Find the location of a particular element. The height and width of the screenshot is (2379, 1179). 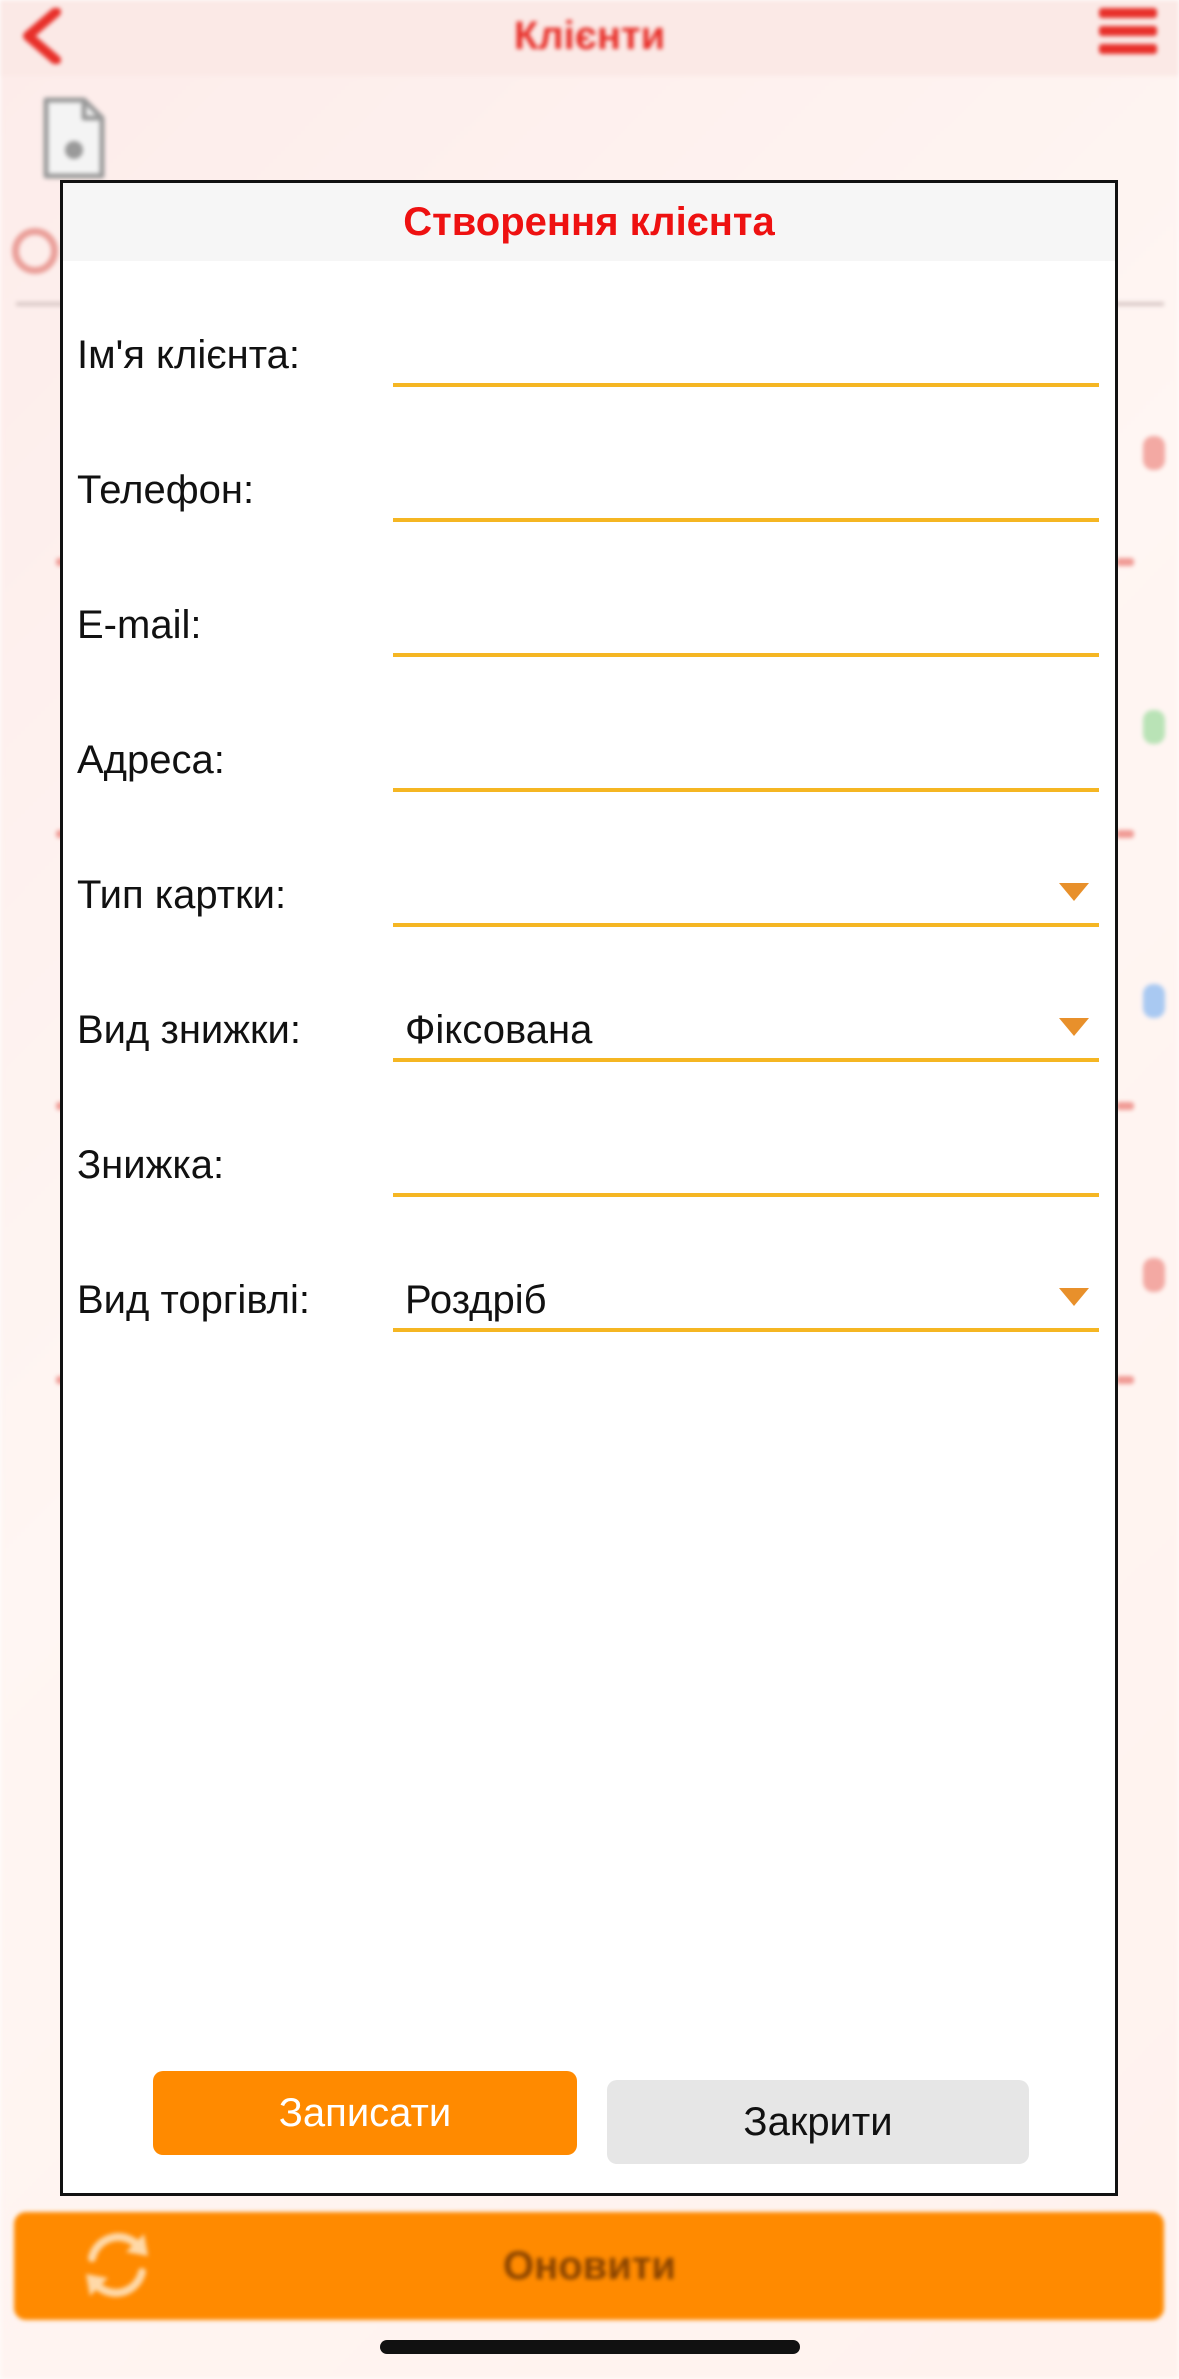

form-row-email: E-mail: is located at coordinates (589, 622).